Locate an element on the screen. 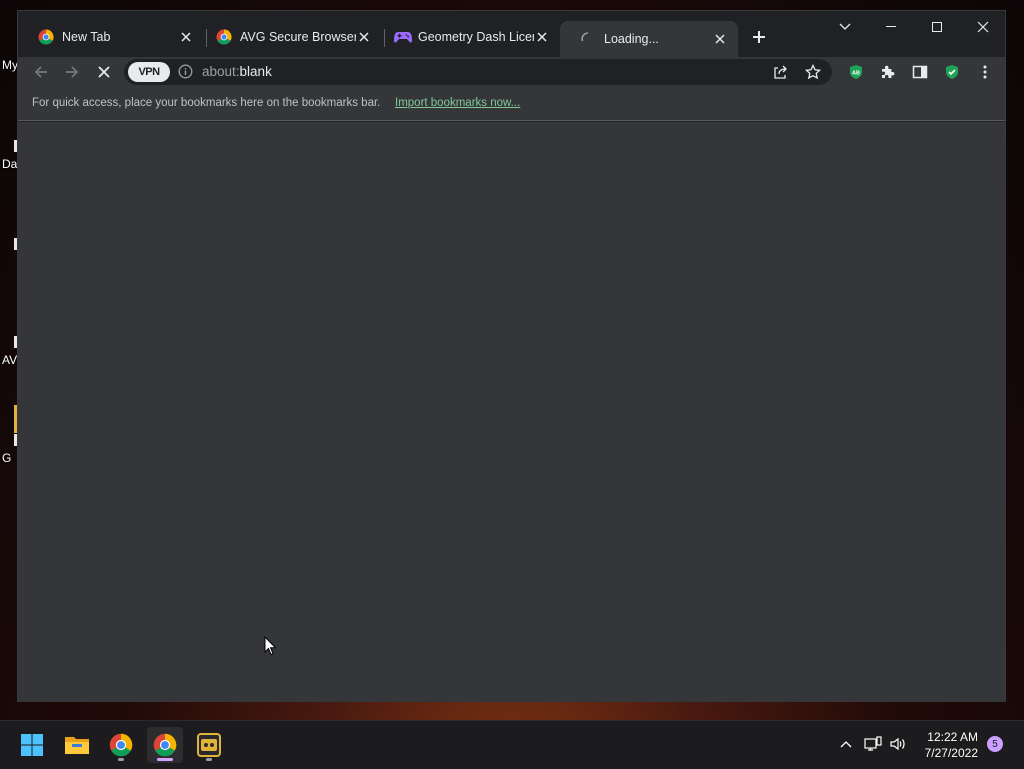  clock-time: 12:22 AM is located at coordinates (952, 737).